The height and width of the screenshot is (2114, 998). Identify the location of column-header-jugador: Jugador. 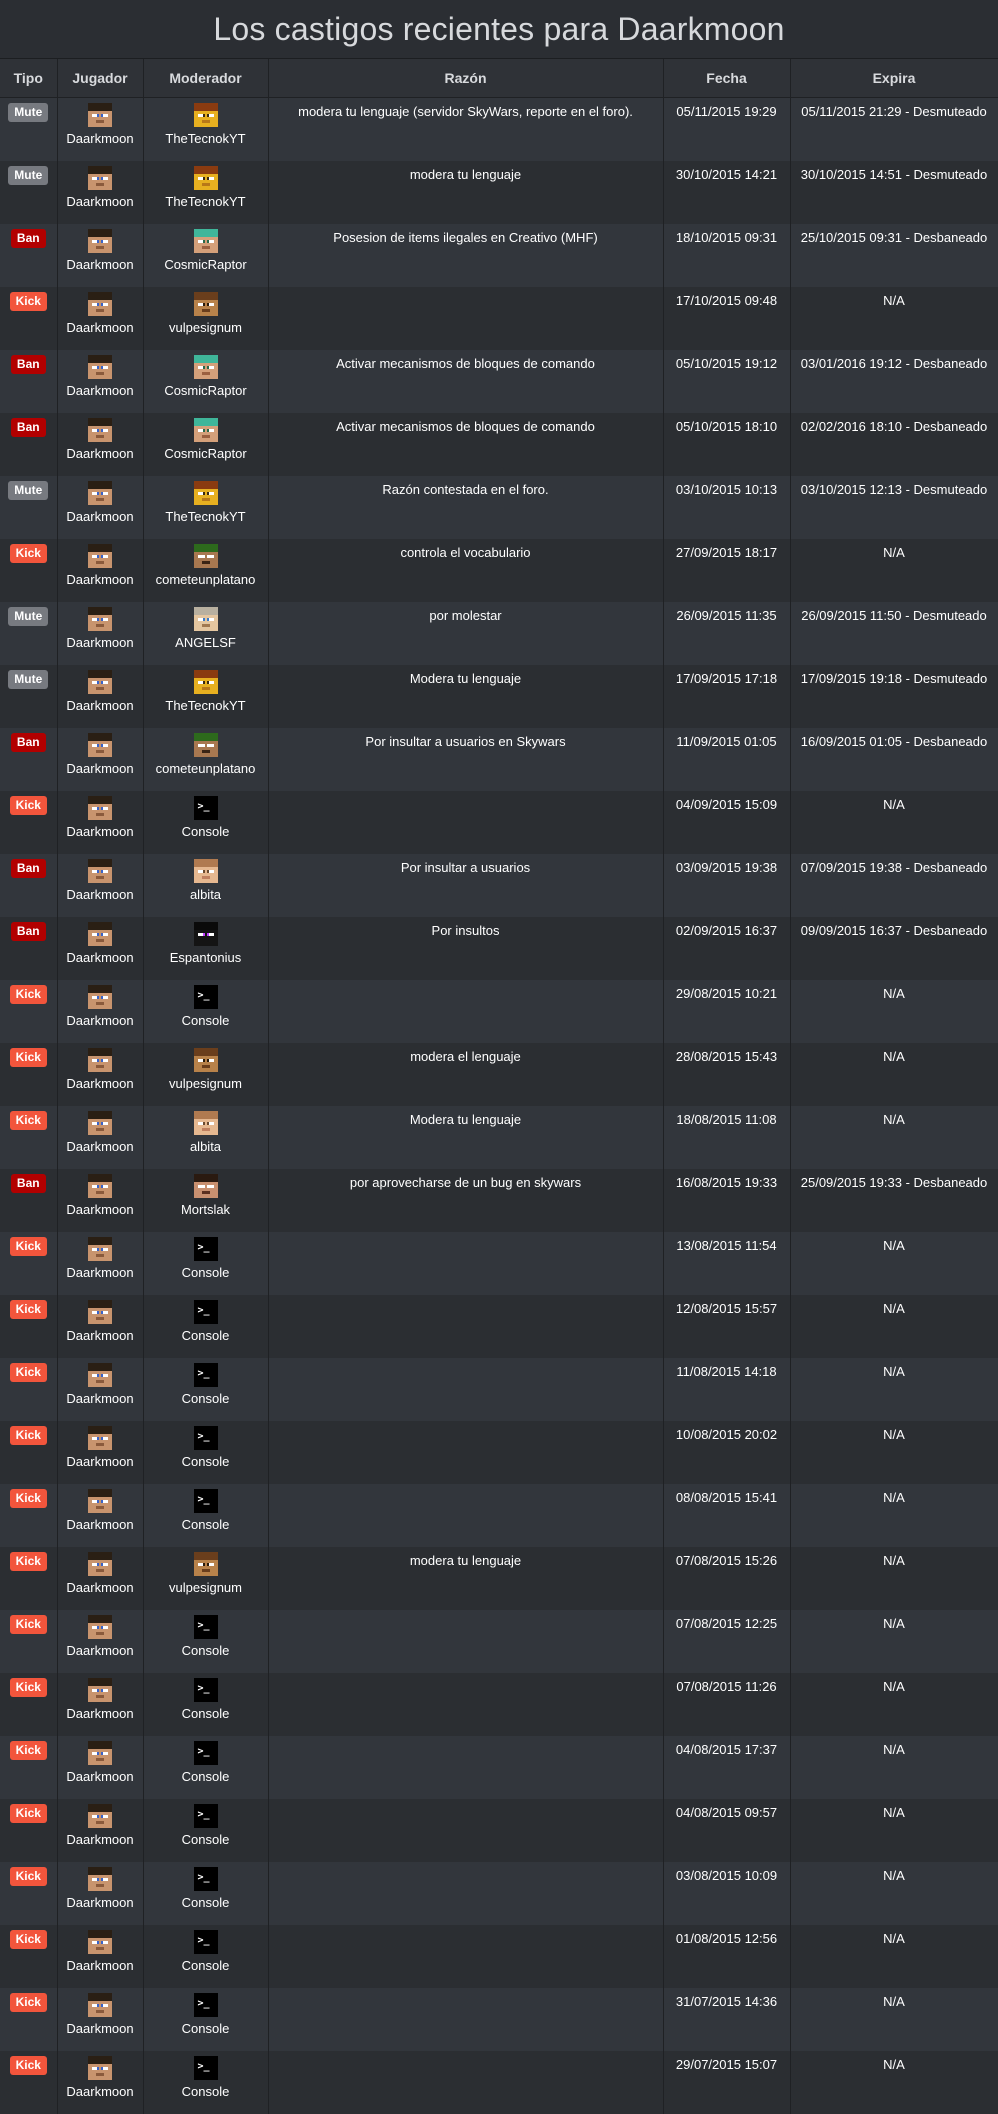
(100, 78).